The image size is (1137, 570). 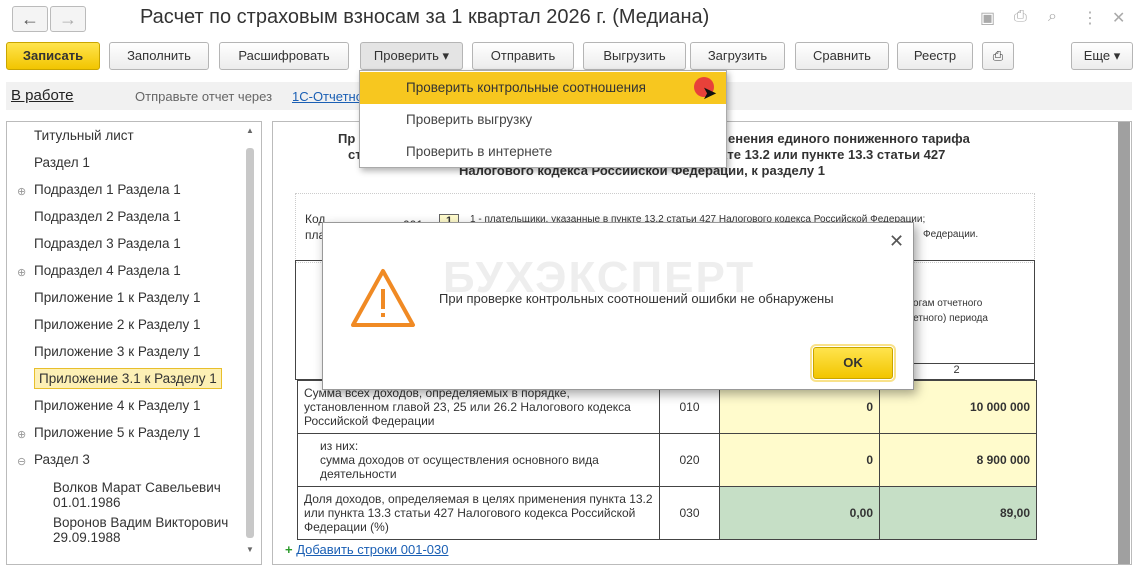 I want to click on more-icon: ⋮, so click(x=1090, y=18).